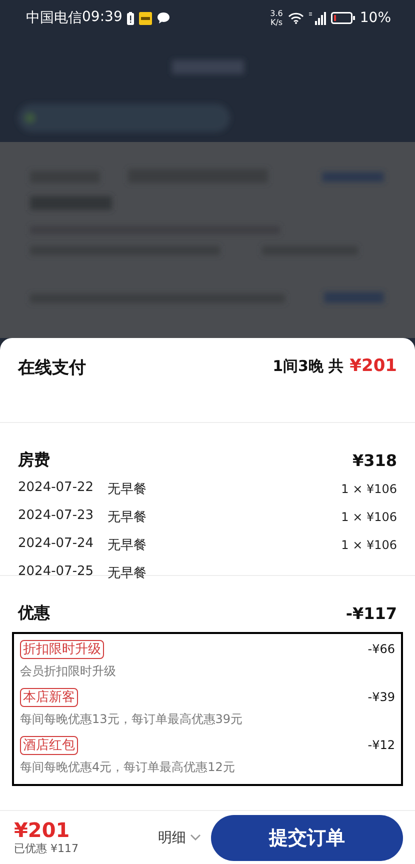 The width and height of the screenshot is (415, 864). What do you see at coordinates (56, 544) in the screenshot?
I see `night-date: 2024-07-24` at bounding box center [56, 544].